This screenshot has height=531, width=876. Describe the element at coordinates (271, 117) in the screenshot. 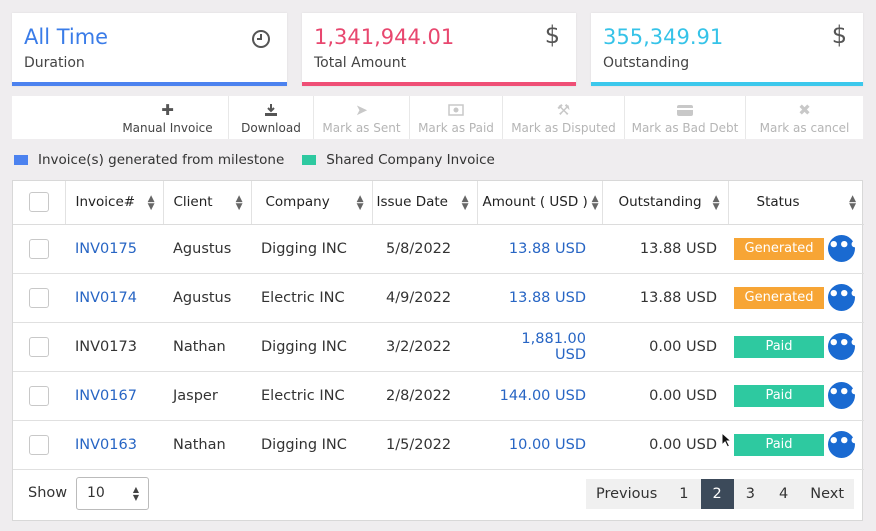

I see `download-button: Download` at that location.